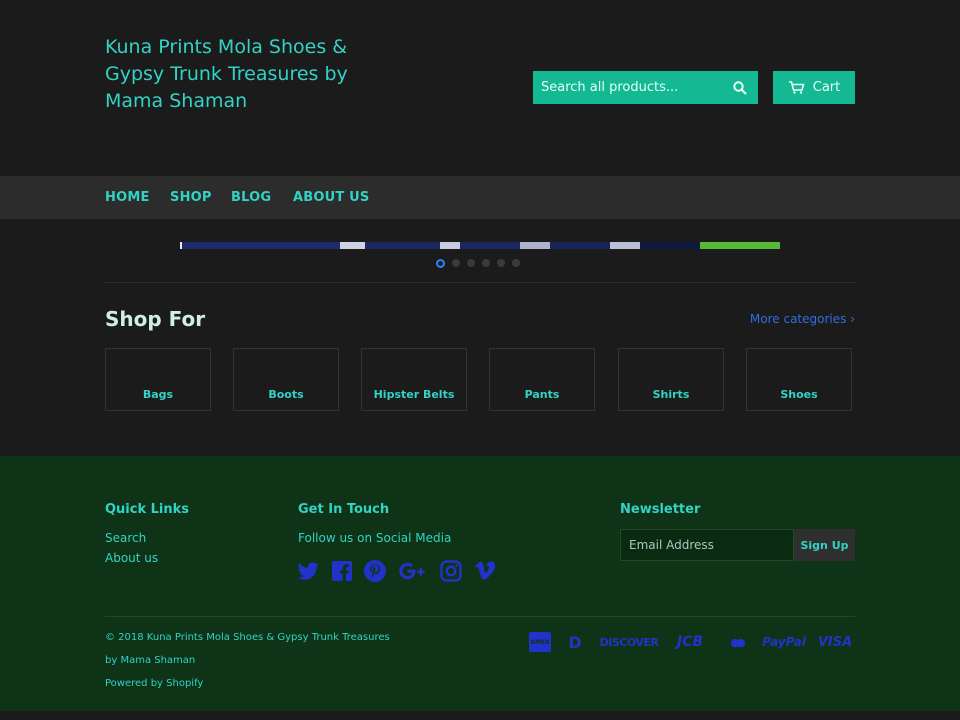 The height and width of the screenshot is (720, 960). Describe the element at coordinates (628, 87) in the screenshot. I see `search-input` at that location.